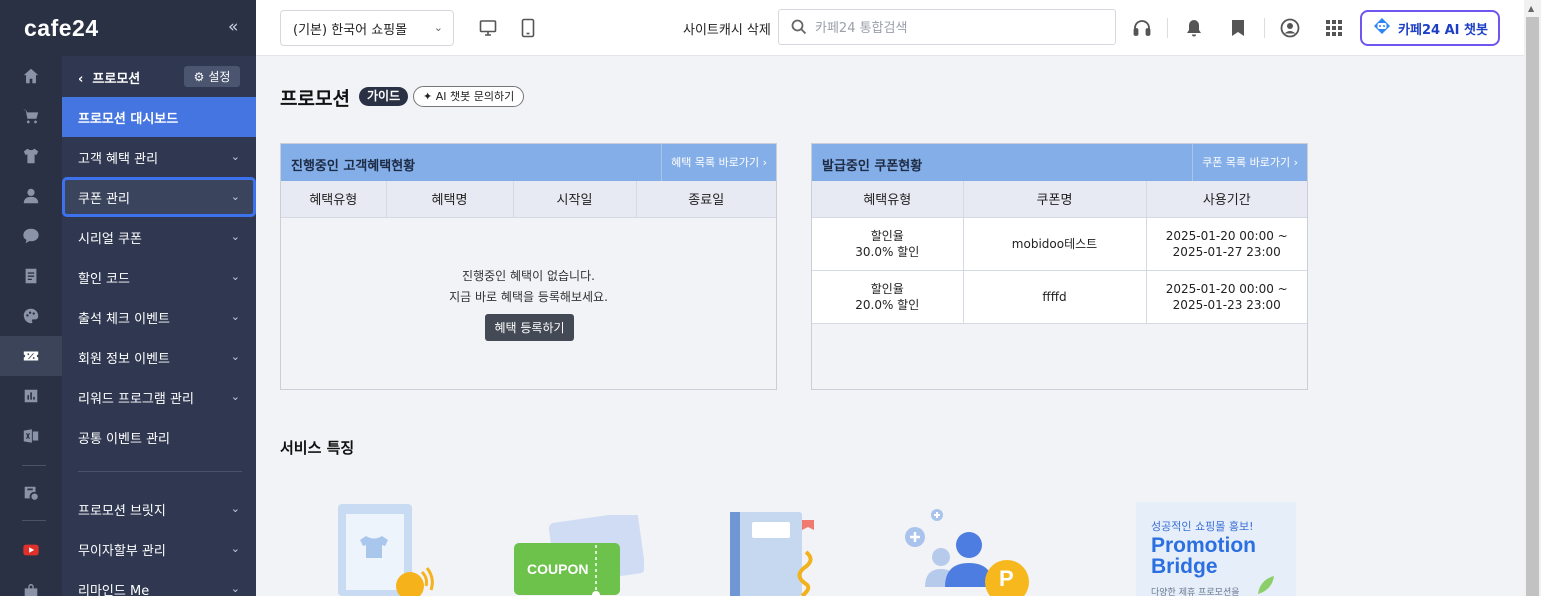  I want to click on board-icon, so click(31, 276).